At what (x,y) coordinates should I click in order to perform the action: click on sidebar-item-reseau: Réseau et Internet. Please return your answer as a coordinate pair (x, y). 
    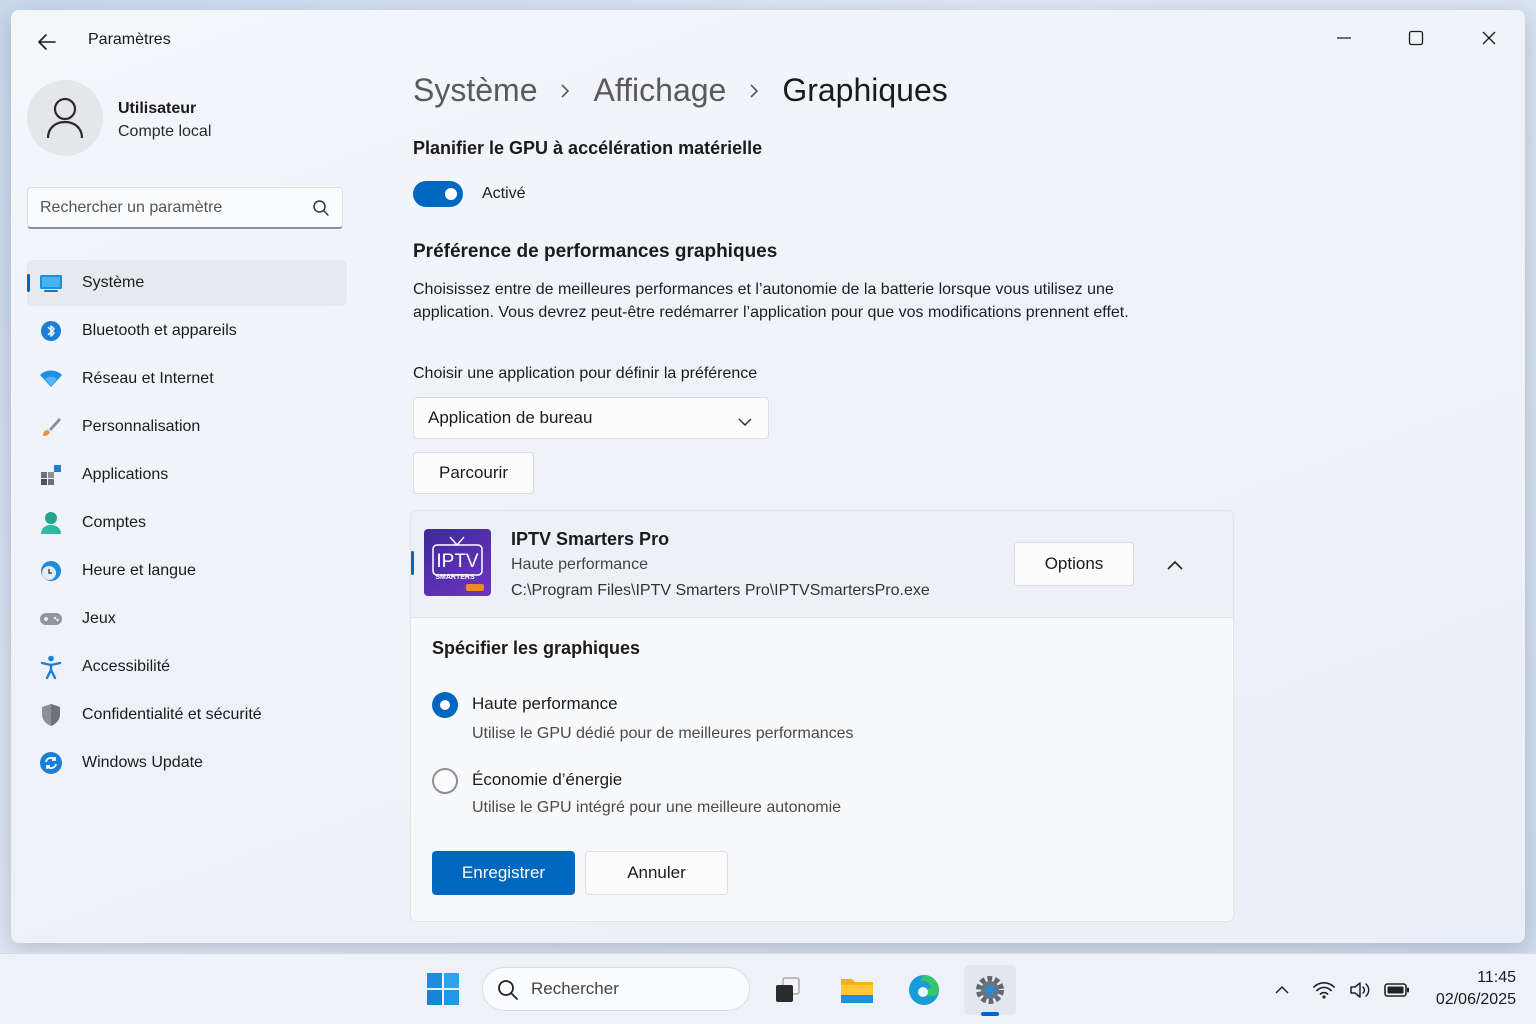
    Looking at the image, I should click on (187, 379).